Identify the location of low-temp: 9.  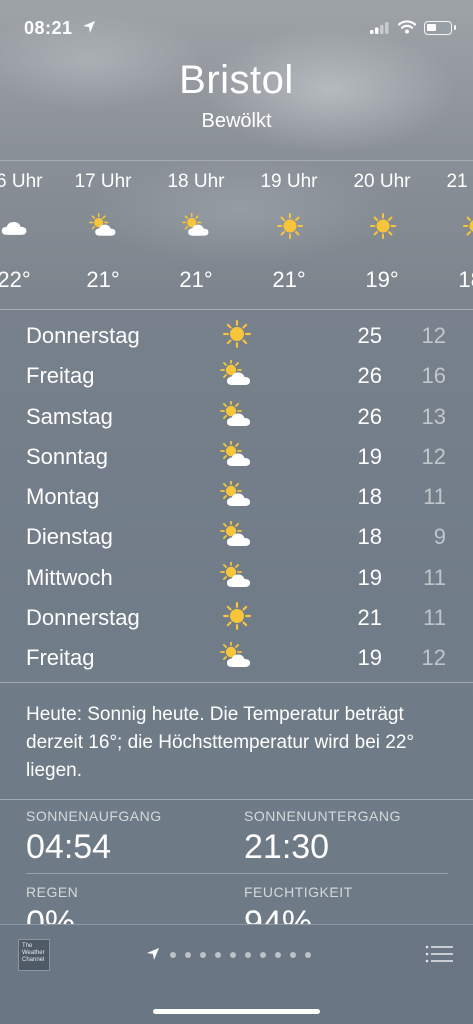
(439, 537).